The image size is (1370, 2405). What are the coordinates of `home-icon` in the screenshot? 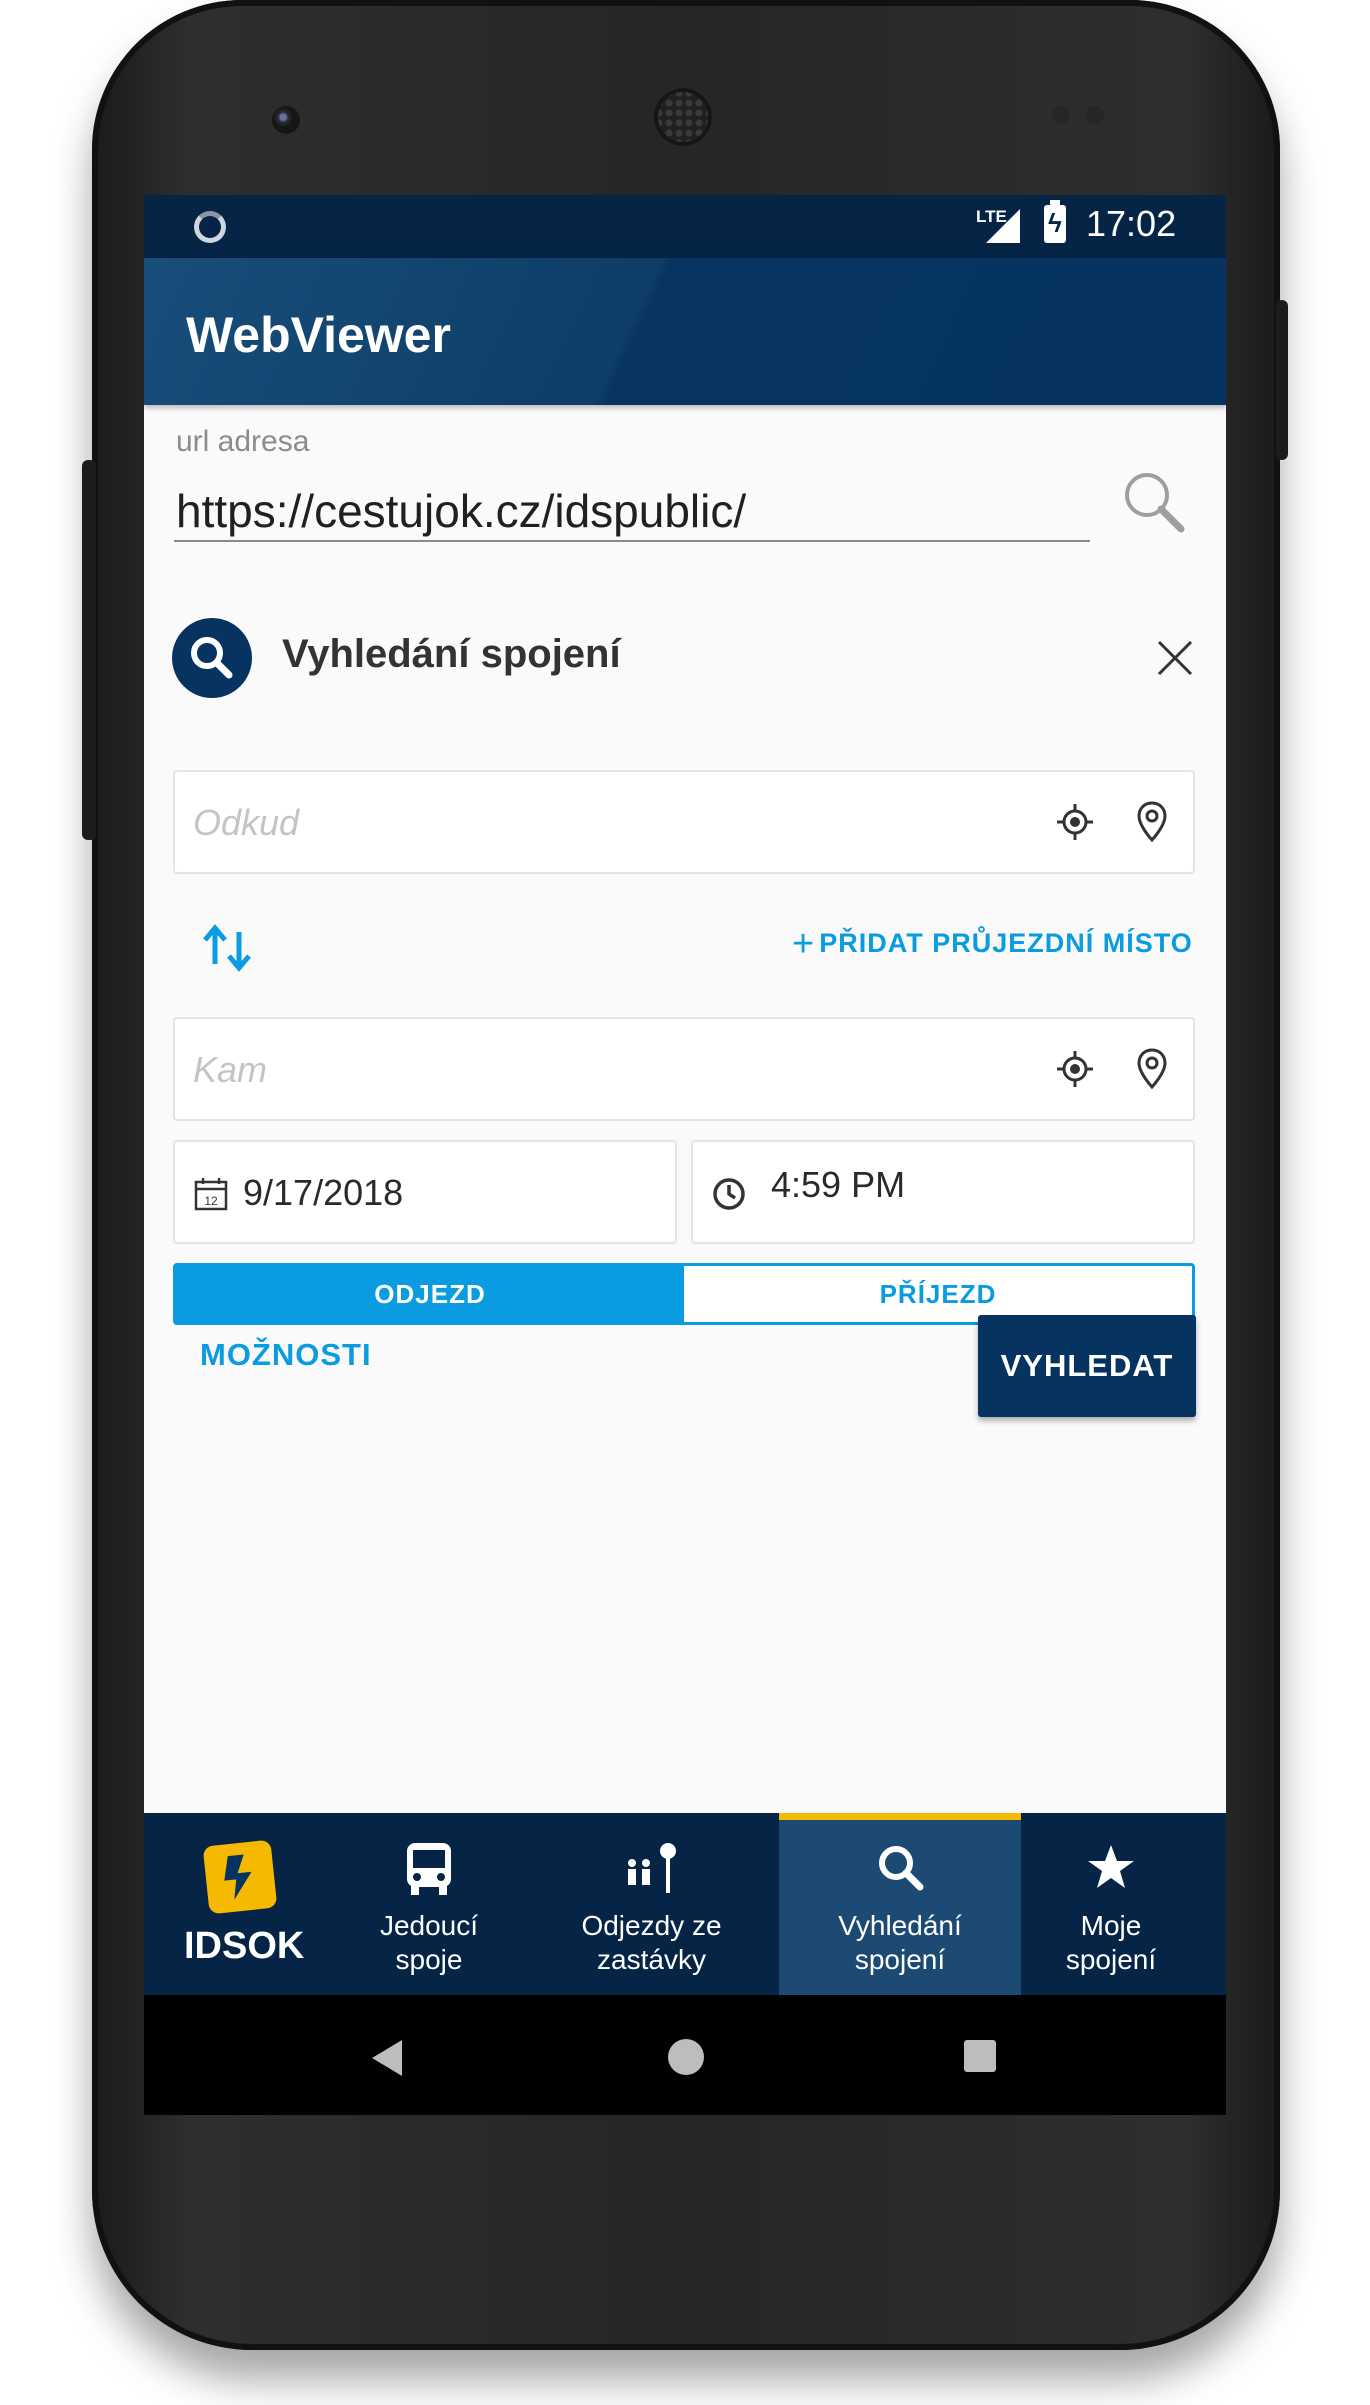 It's located at (686, 2057).